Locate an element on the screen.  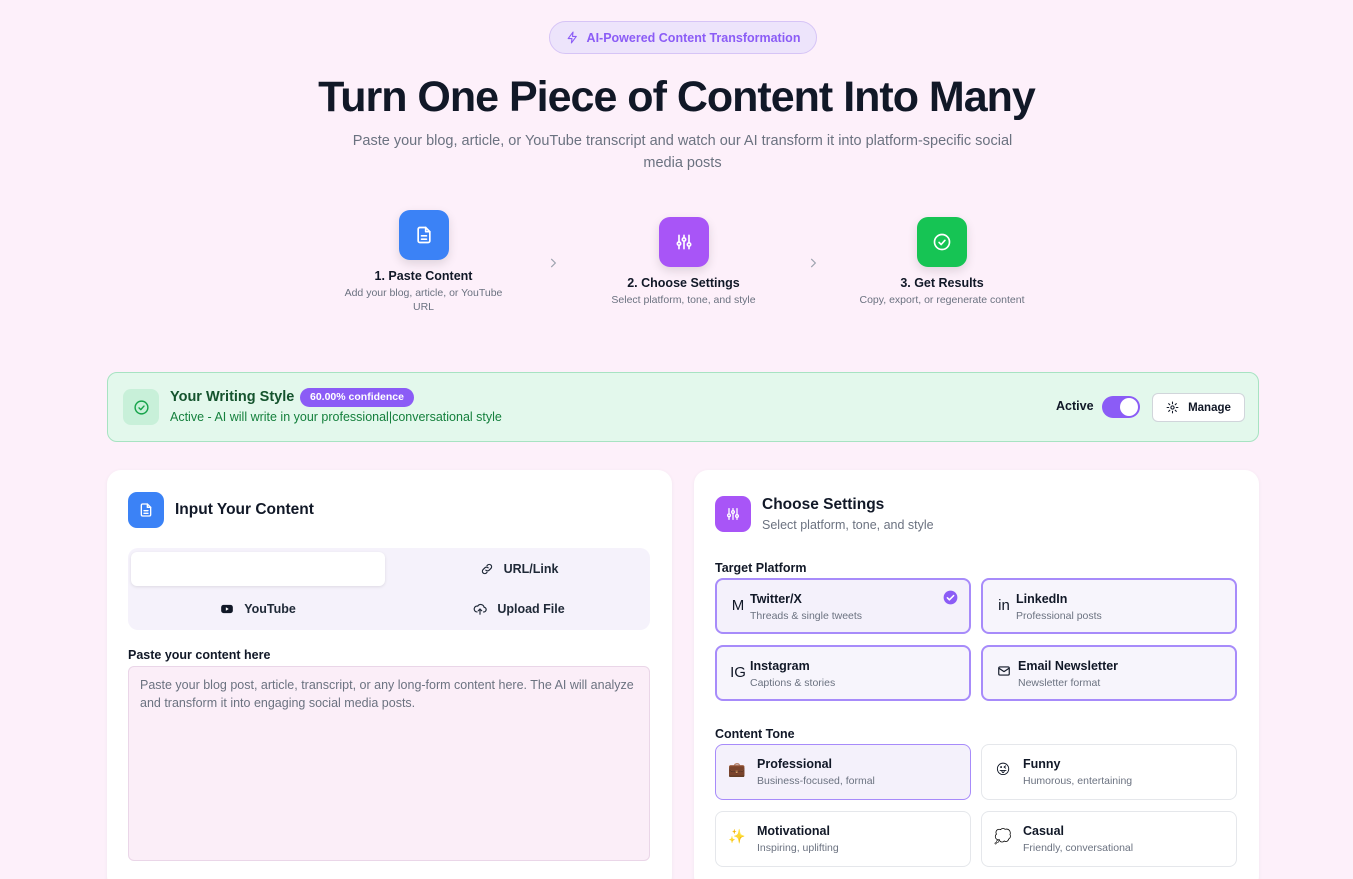
option-name: Motivational is located at coordinates (793, 831).